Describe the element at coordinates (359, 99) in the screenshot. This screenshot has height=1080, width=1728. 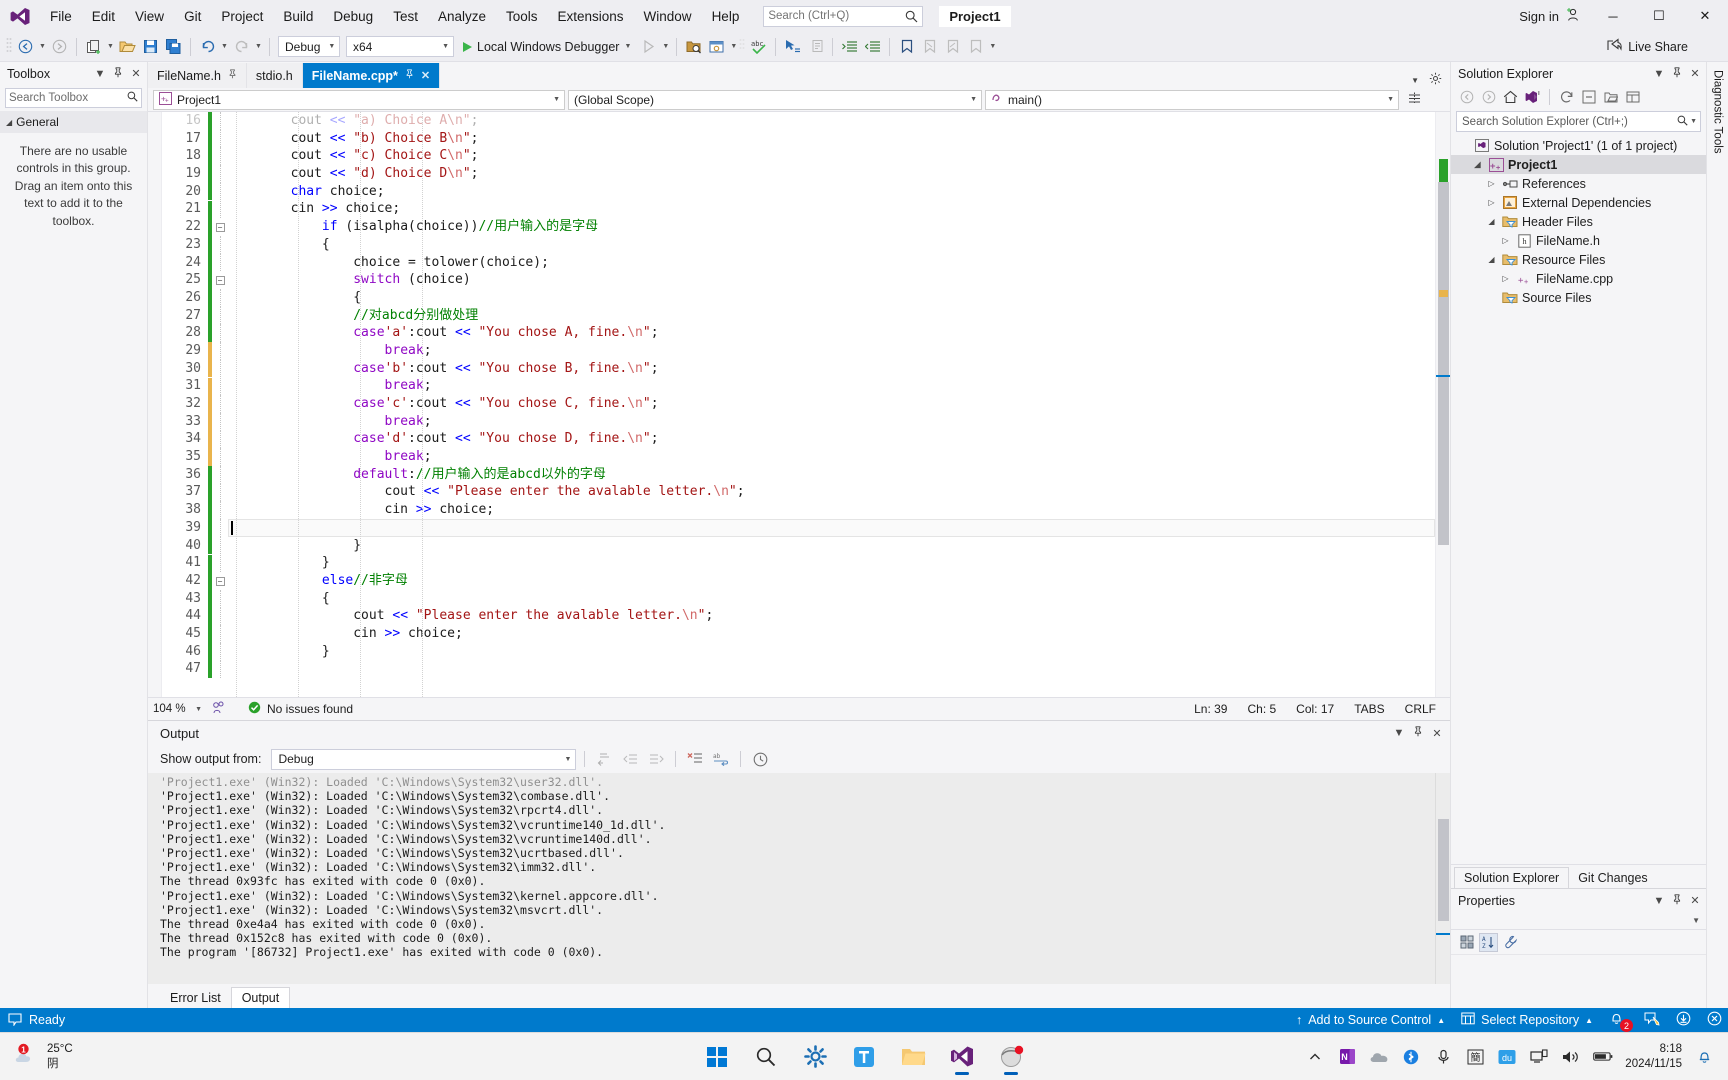
I see `project-combo: + + Project1 ▼` at that location.